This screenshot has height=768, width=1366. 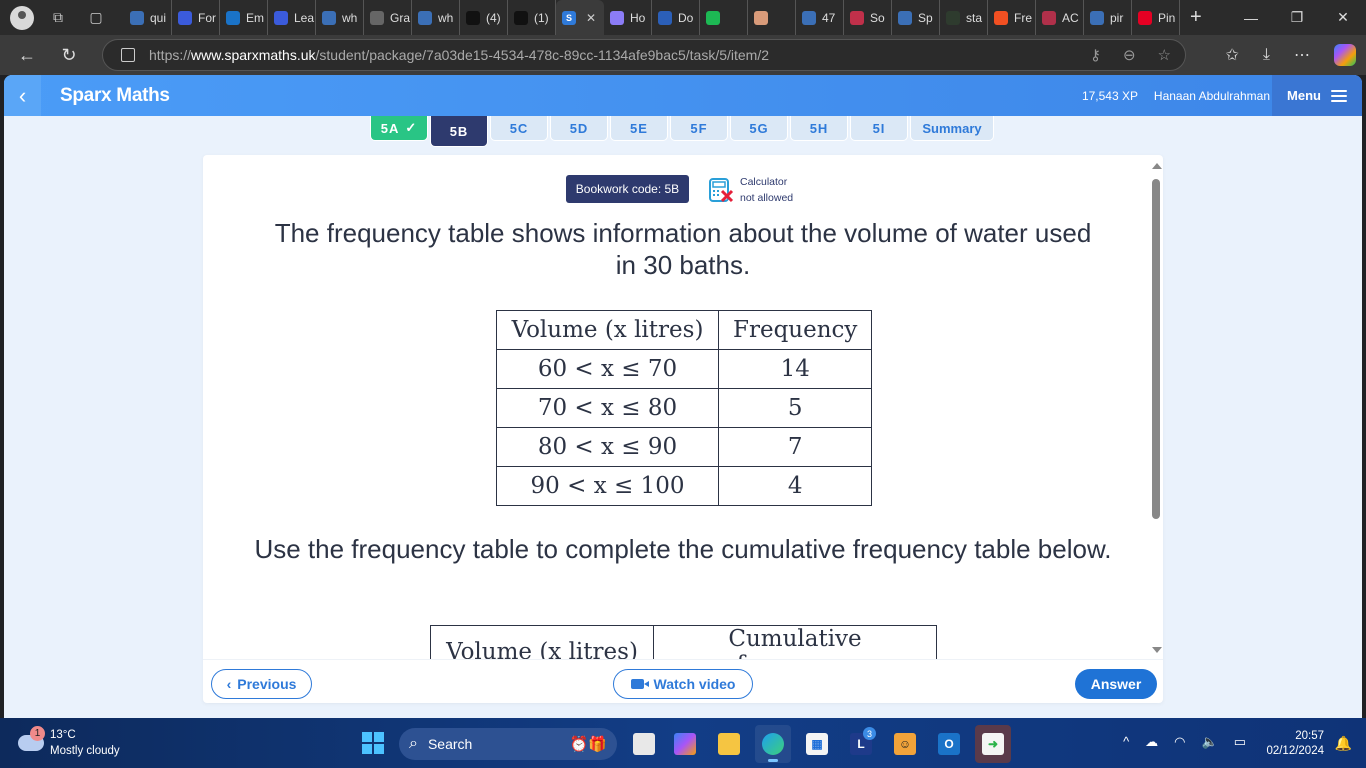 I want to click on task-tab-5i: 5I, so click(x=879, y=128).